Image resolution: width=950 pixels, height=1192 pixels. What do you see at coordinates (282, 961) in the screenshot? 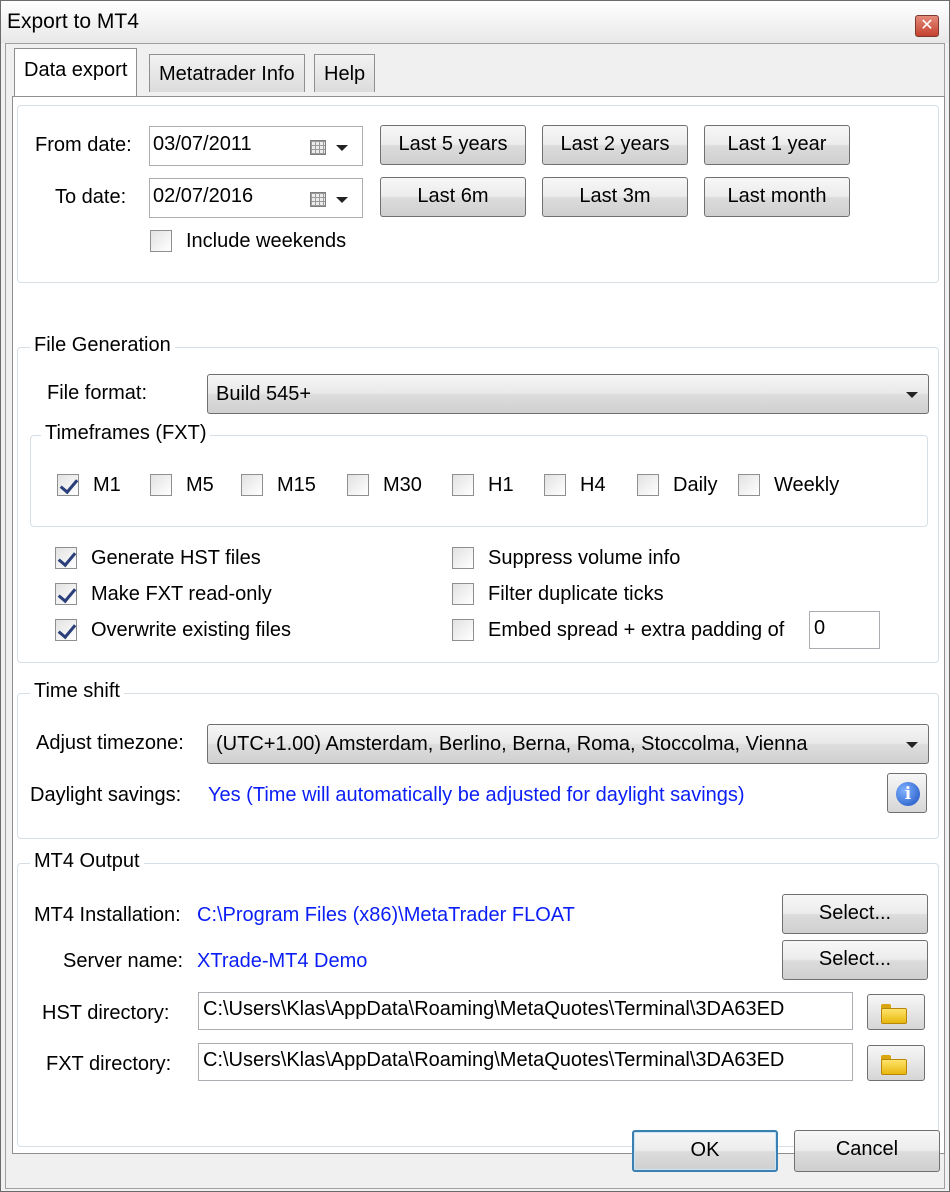
I see `server-name-value: XTrade-MT4 Demo` at bounding box center [282, 961].